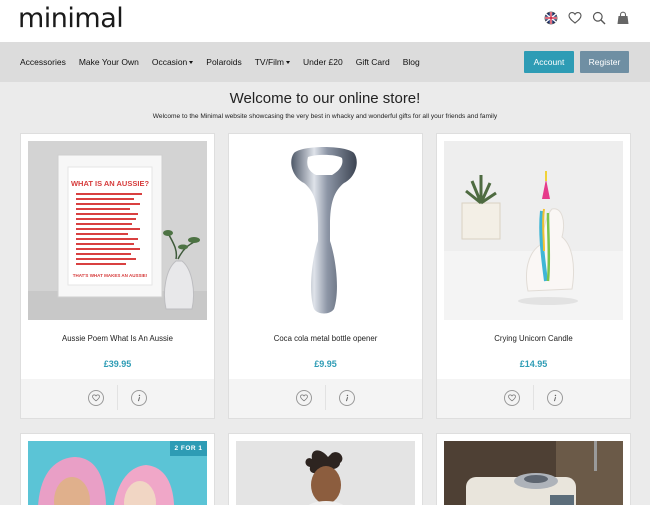 This screenshot has height=505, width=650. Describe the element at coordinates (549, 62) in the screenshot. I see `account-button: Account` at that location.